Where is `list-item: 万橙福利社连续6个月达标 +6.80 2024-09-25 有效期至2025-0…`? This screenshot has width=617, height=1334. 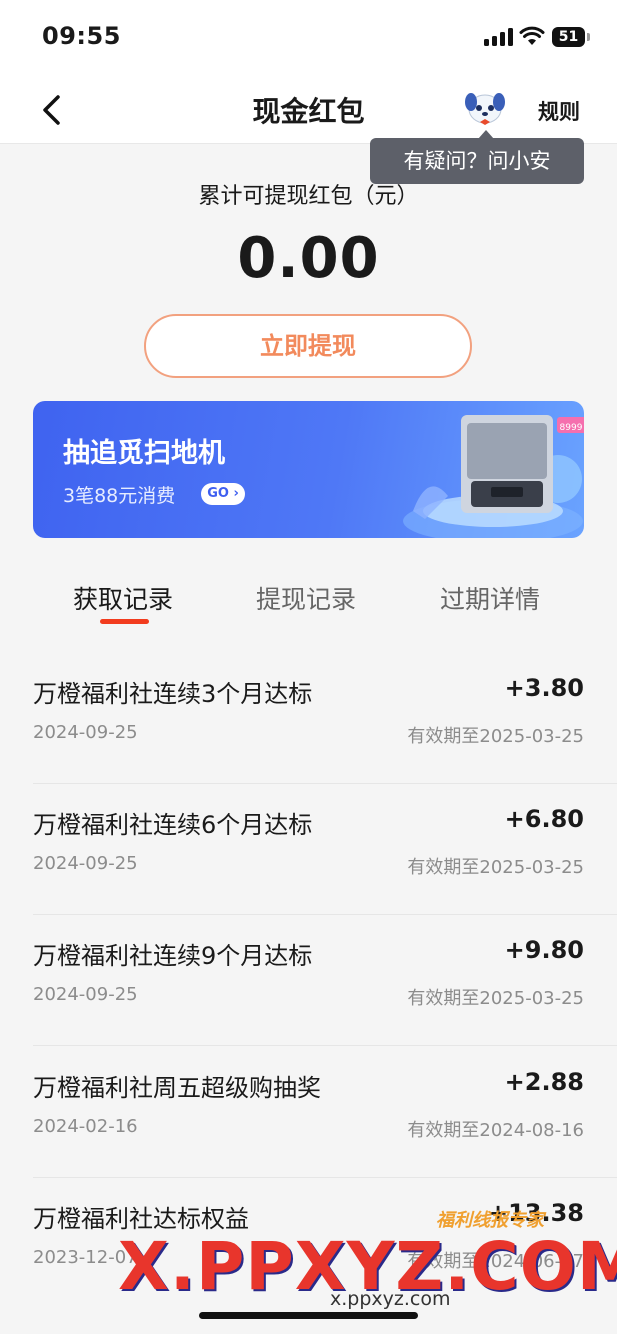
list-item: 万橙福利社连续6个月达标 +6.80 2024-09-25 有效期至2025-0… is located at coordinates (325, 849).